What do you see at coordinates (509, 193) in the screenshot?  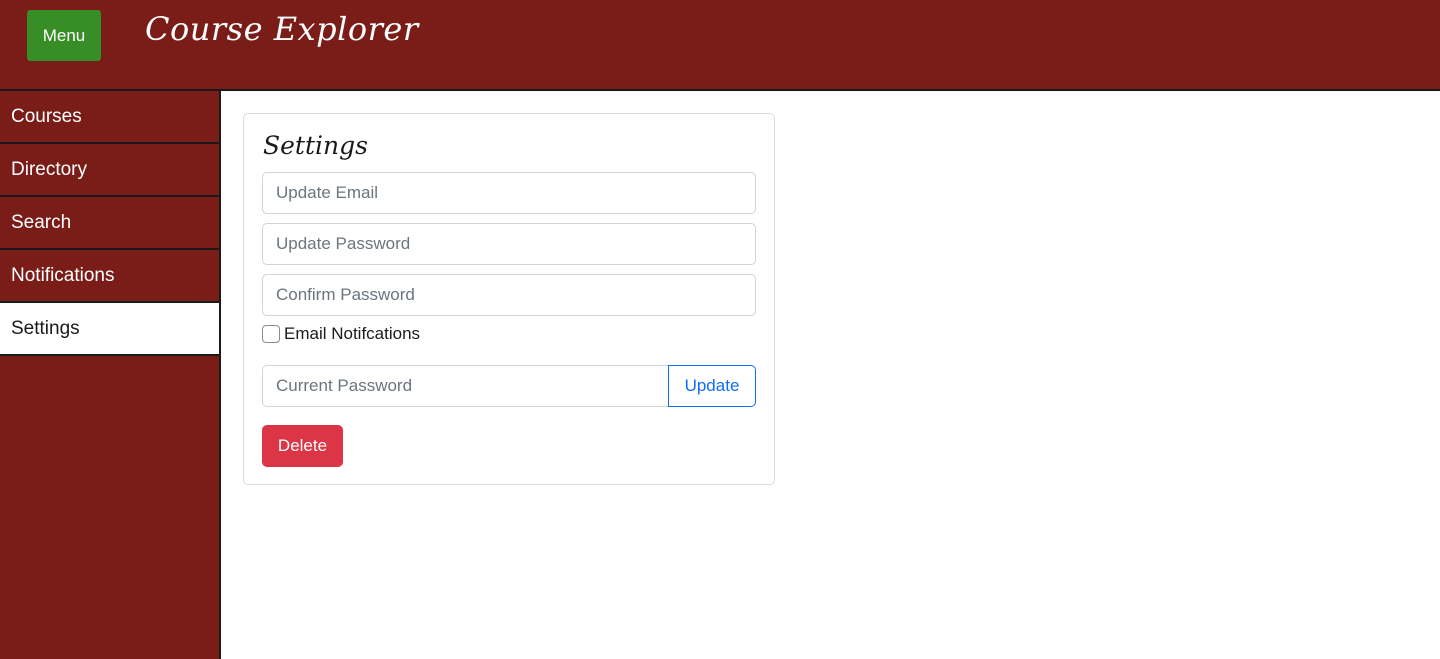 I see `update-email-input` at bounding box center [509, 193].